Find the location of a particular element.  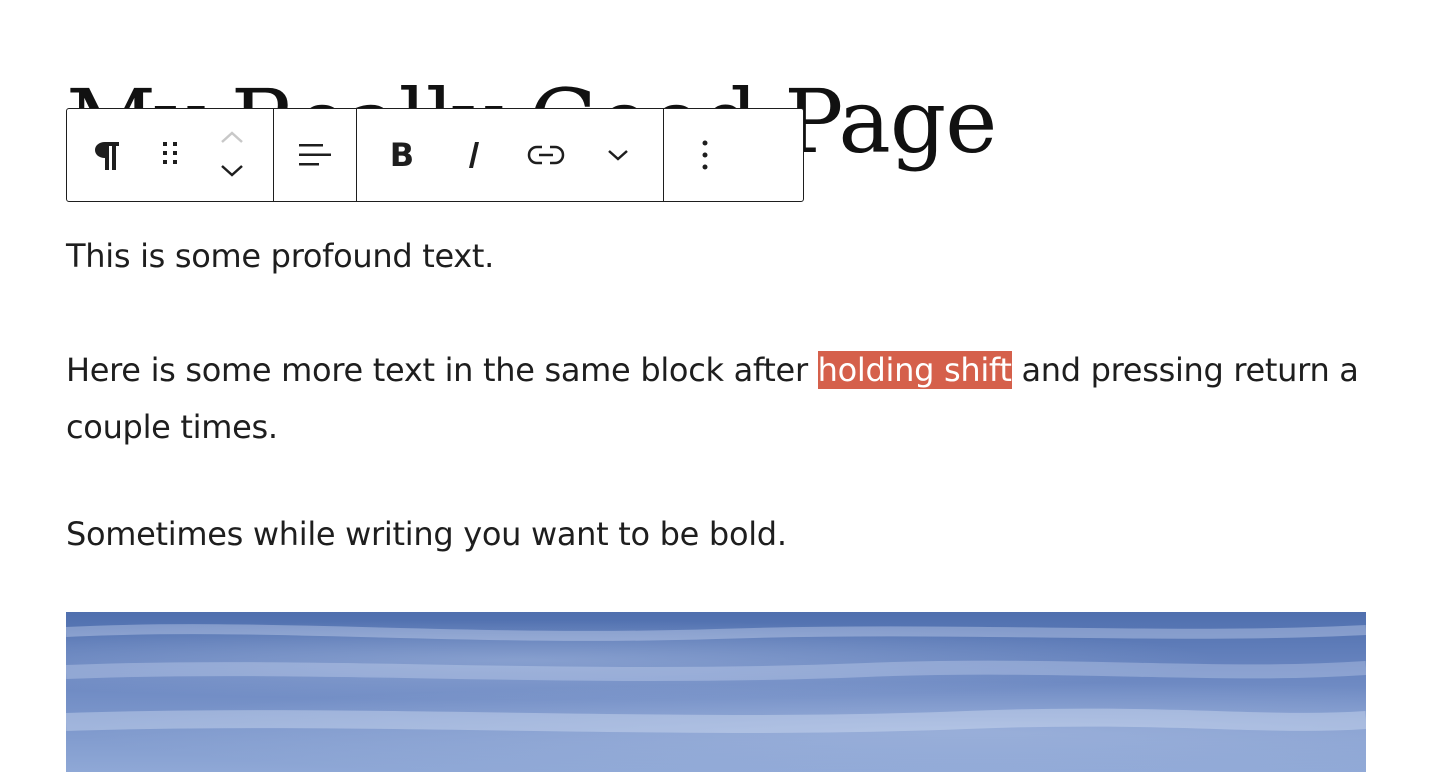

options-button is located at coordinates (705, 155).